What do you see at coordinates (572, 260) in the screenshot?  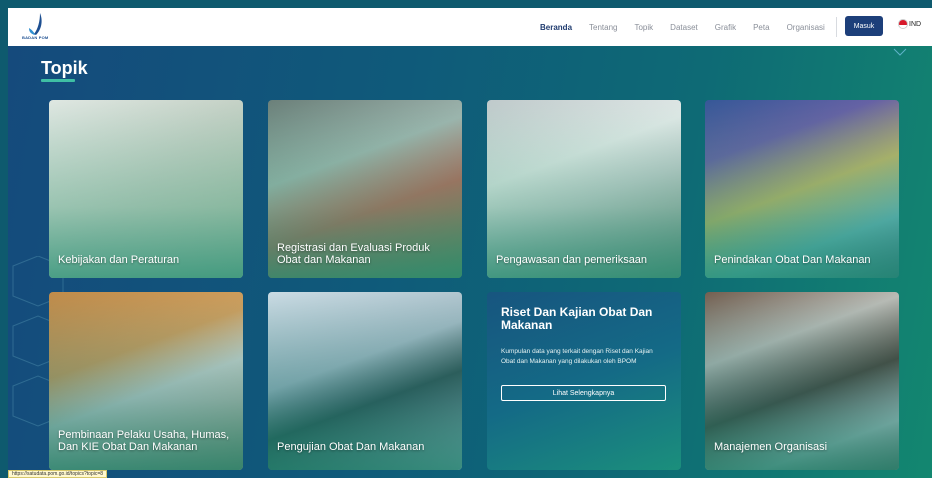 I see `topic-card-label: Pengawasan dan pemeriksaan` at bounding box center [572, 260].